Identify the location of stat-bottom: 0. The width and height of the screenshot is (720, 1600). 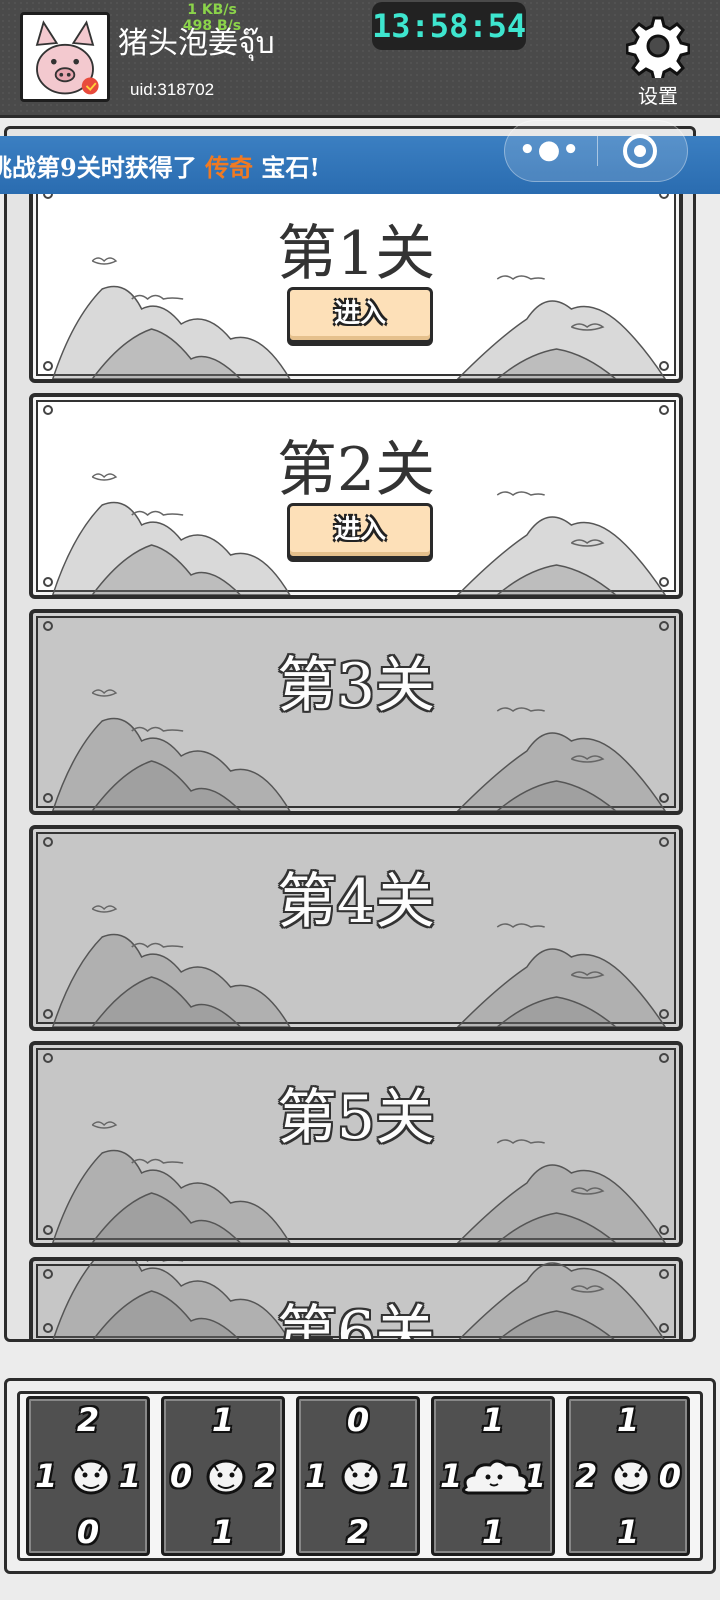
(88, 1532).